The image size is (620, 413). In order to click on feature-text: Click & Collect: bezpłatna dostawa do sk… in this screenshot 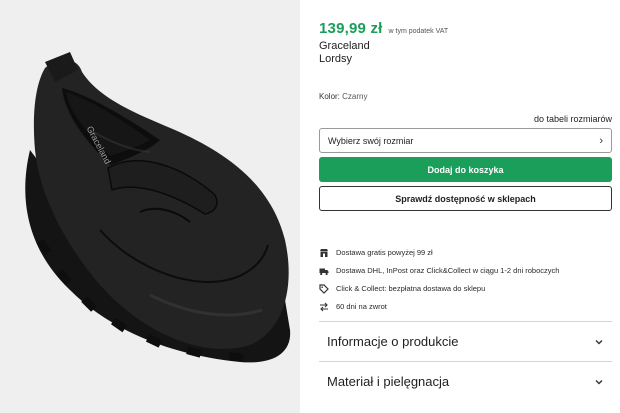, I will do `click(411, 288)`.